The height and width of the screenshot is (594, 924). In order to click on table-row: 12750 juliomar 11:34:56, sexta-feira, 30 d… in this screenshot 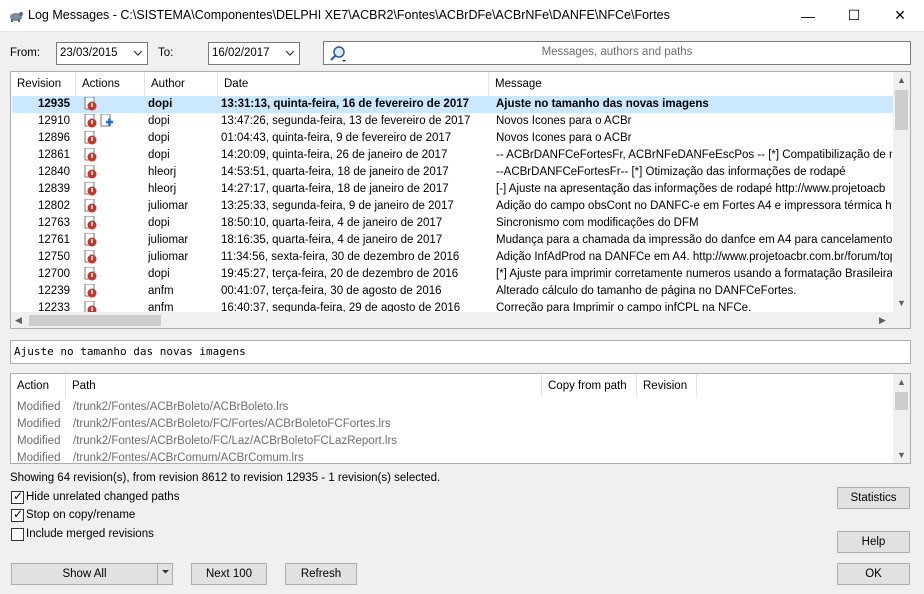, I will do `click(452, 257)`.